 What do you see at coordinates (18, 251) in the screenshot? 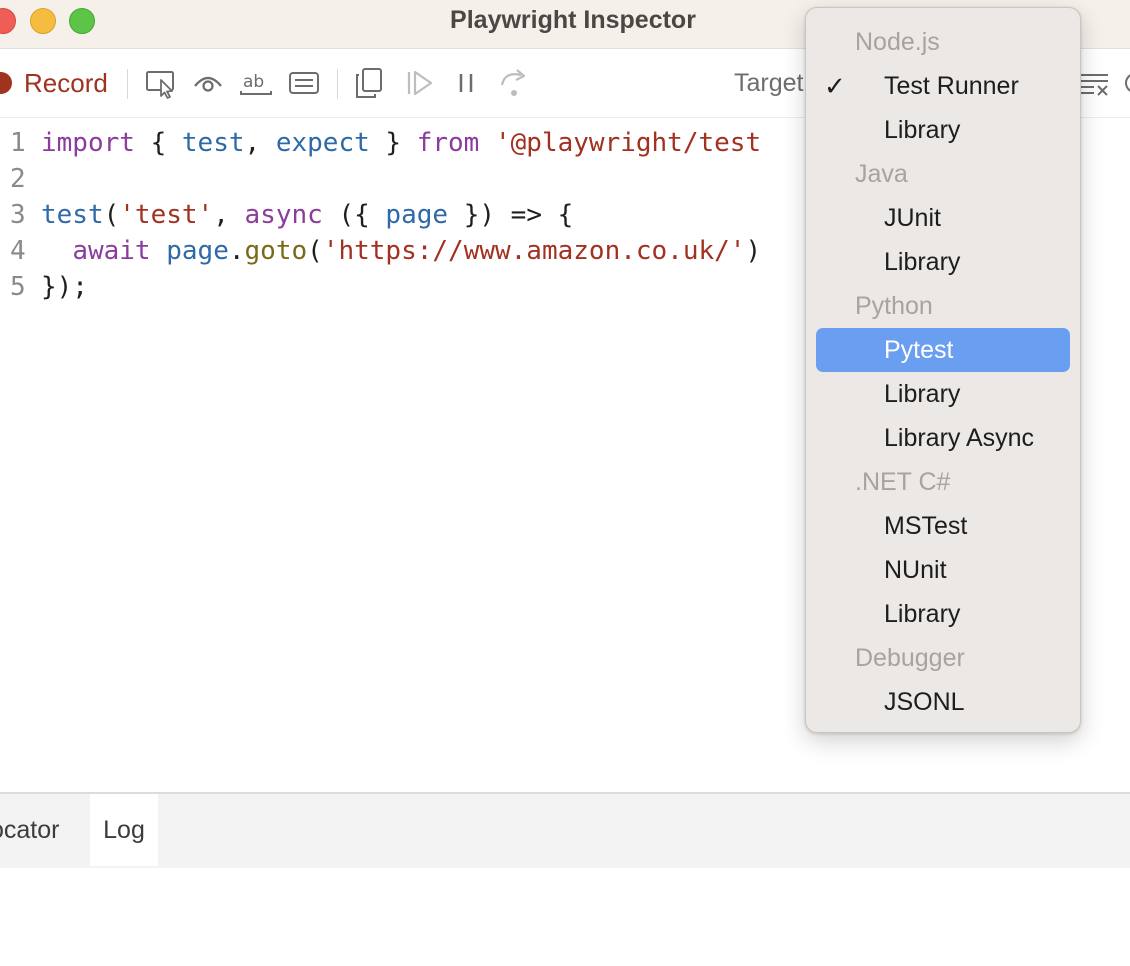
I see `line-number: 4` at bounding box center [18, 251].